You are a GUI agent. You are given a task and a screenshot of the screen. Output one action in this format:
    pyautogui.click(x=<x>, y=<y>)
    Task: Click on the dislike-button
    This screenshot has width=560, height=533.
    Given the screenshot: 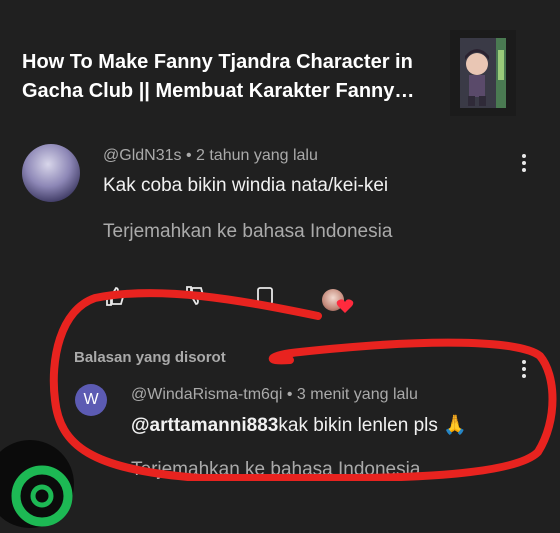 What is the action you would take?
    pyautogui.click(x=195, y=298)
    